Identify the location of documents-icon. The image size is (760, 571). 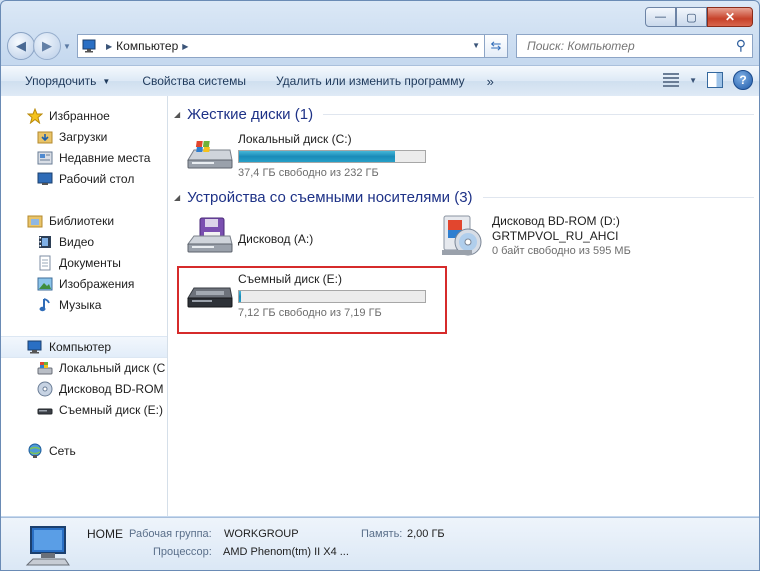
(45, 263).